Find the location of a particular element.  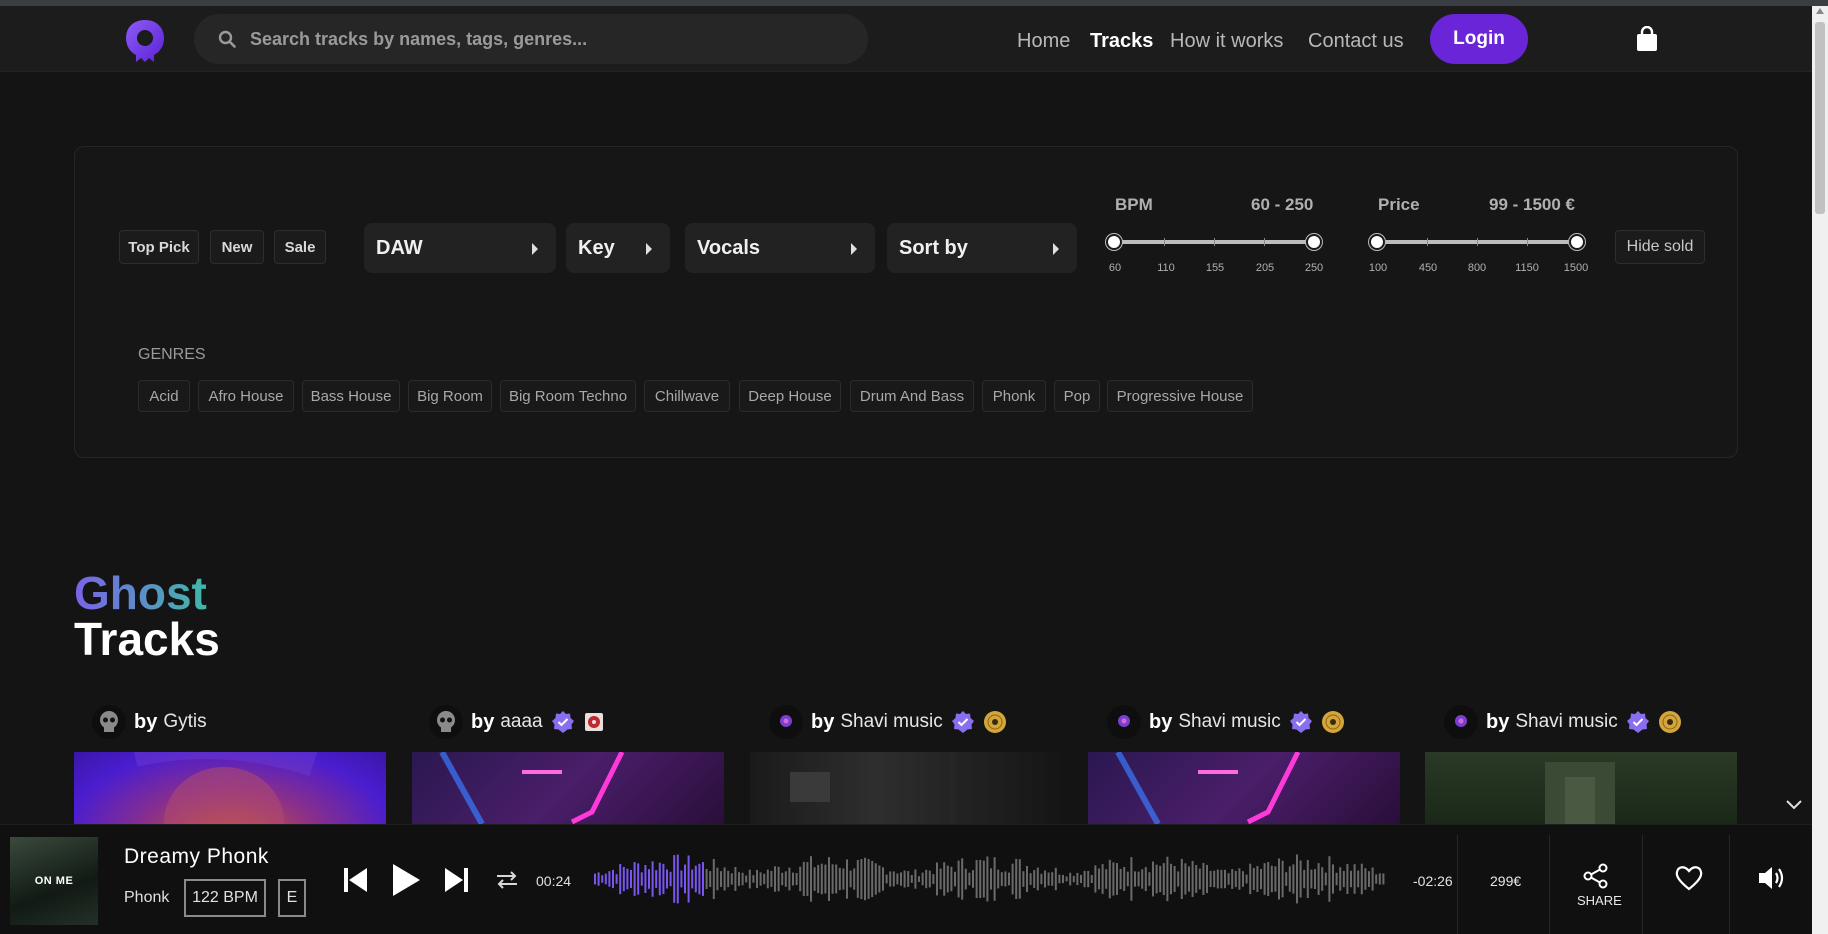

track-card-header: by Gytis is located at coordinates (153, 722).